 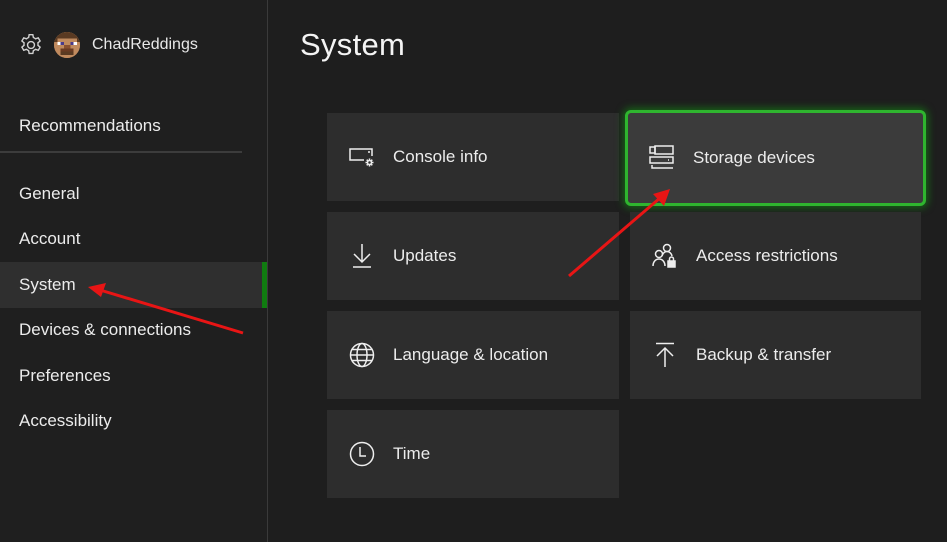 I want to click on storage-devices-icon, so click(x=662, y=158).